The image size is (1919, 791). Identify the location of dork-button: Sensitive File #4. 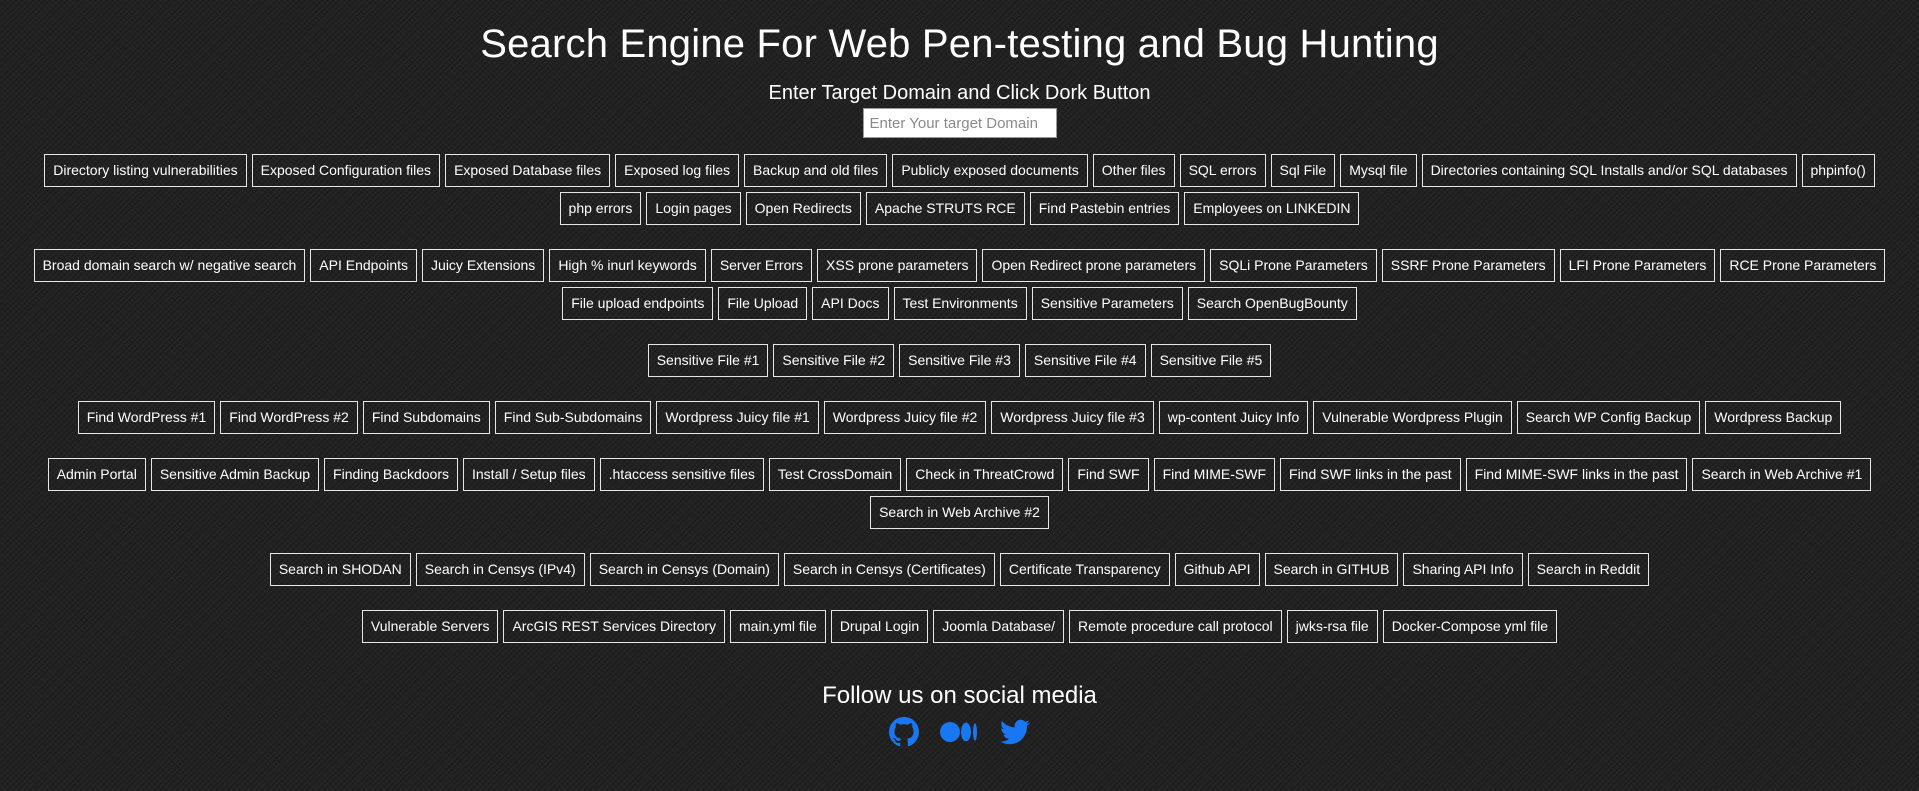
(1085, 360).